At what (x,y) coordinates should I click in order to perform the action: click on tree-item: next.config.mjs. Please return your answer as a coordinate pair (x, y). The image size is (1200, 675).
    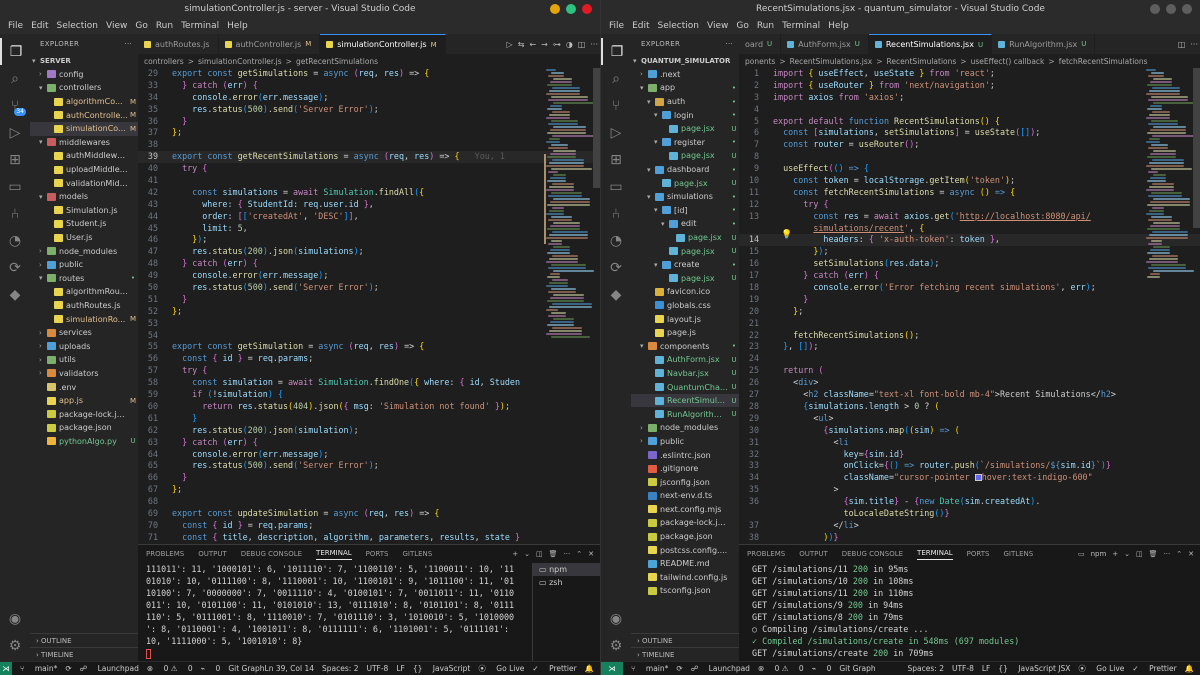
    Looking at the image, I should click on (685, 510).